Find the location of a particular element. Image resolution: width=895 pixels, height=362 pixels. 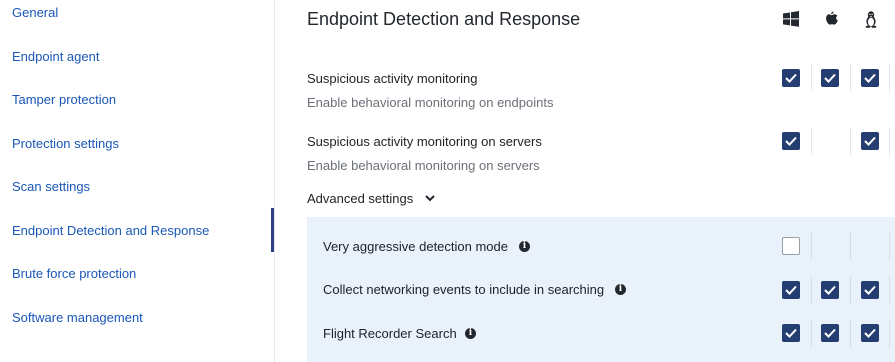

checkbox-flight-linux is located at coordinates (870, 333).